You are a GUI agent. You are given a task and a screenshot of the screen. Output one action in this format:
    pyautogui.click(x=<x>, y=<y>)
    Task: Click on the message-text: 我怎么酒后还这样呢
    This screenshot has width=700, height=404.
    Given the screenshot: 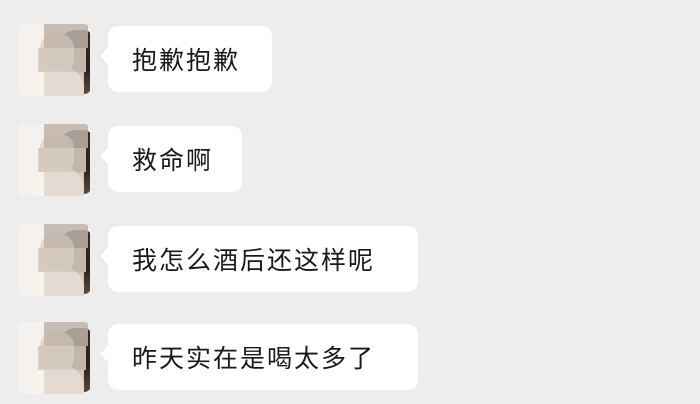 What is the action you would take?
    pyautogui.click(x=254, y=260)
    